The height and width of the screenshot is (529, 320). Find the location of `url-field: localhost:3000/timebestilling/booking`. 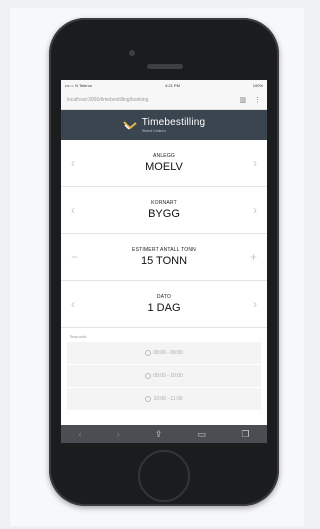

url-field: localhost:3000/timebestilling/booking is located at coordinates (149, 100).